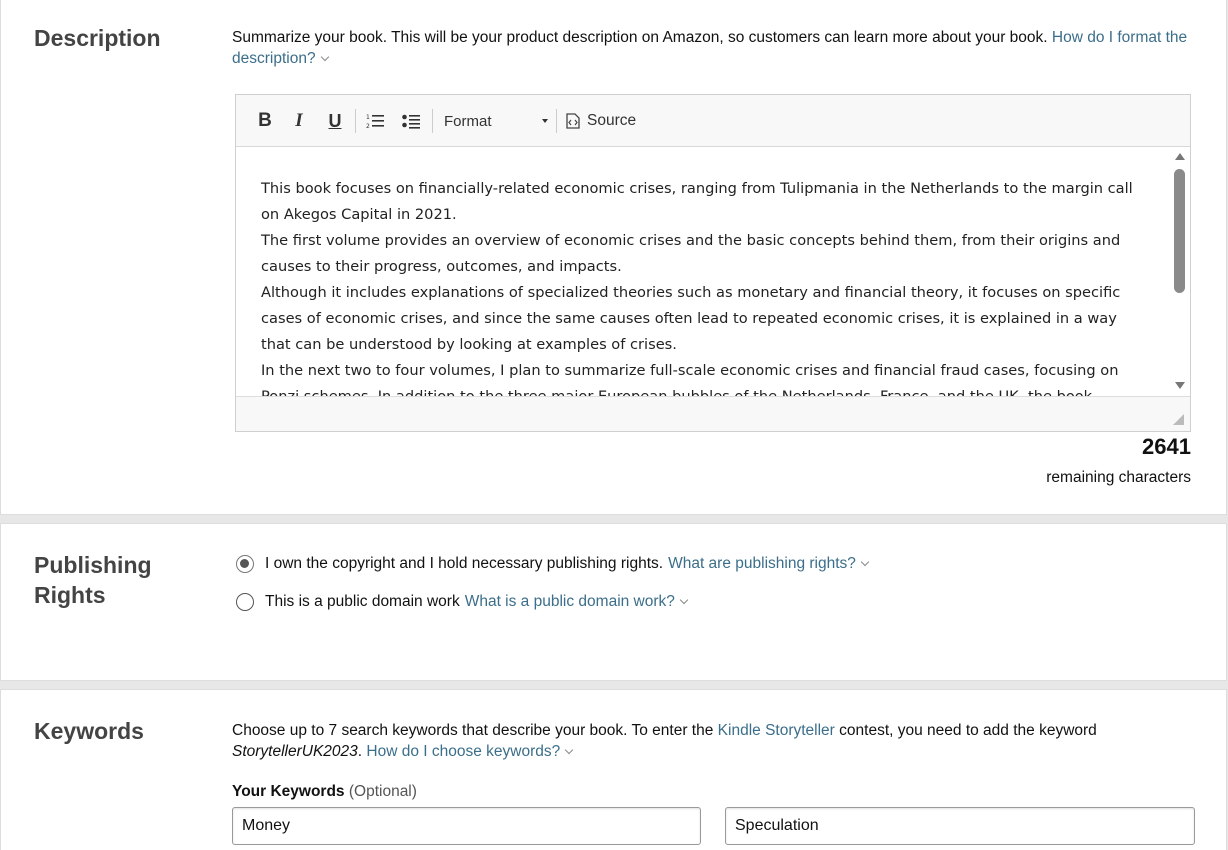  What do you see at coordinates (1118, 477) in the screenshot?
I see `remaining-characters-label: remaining characters` at bounding box center [1118, 477].